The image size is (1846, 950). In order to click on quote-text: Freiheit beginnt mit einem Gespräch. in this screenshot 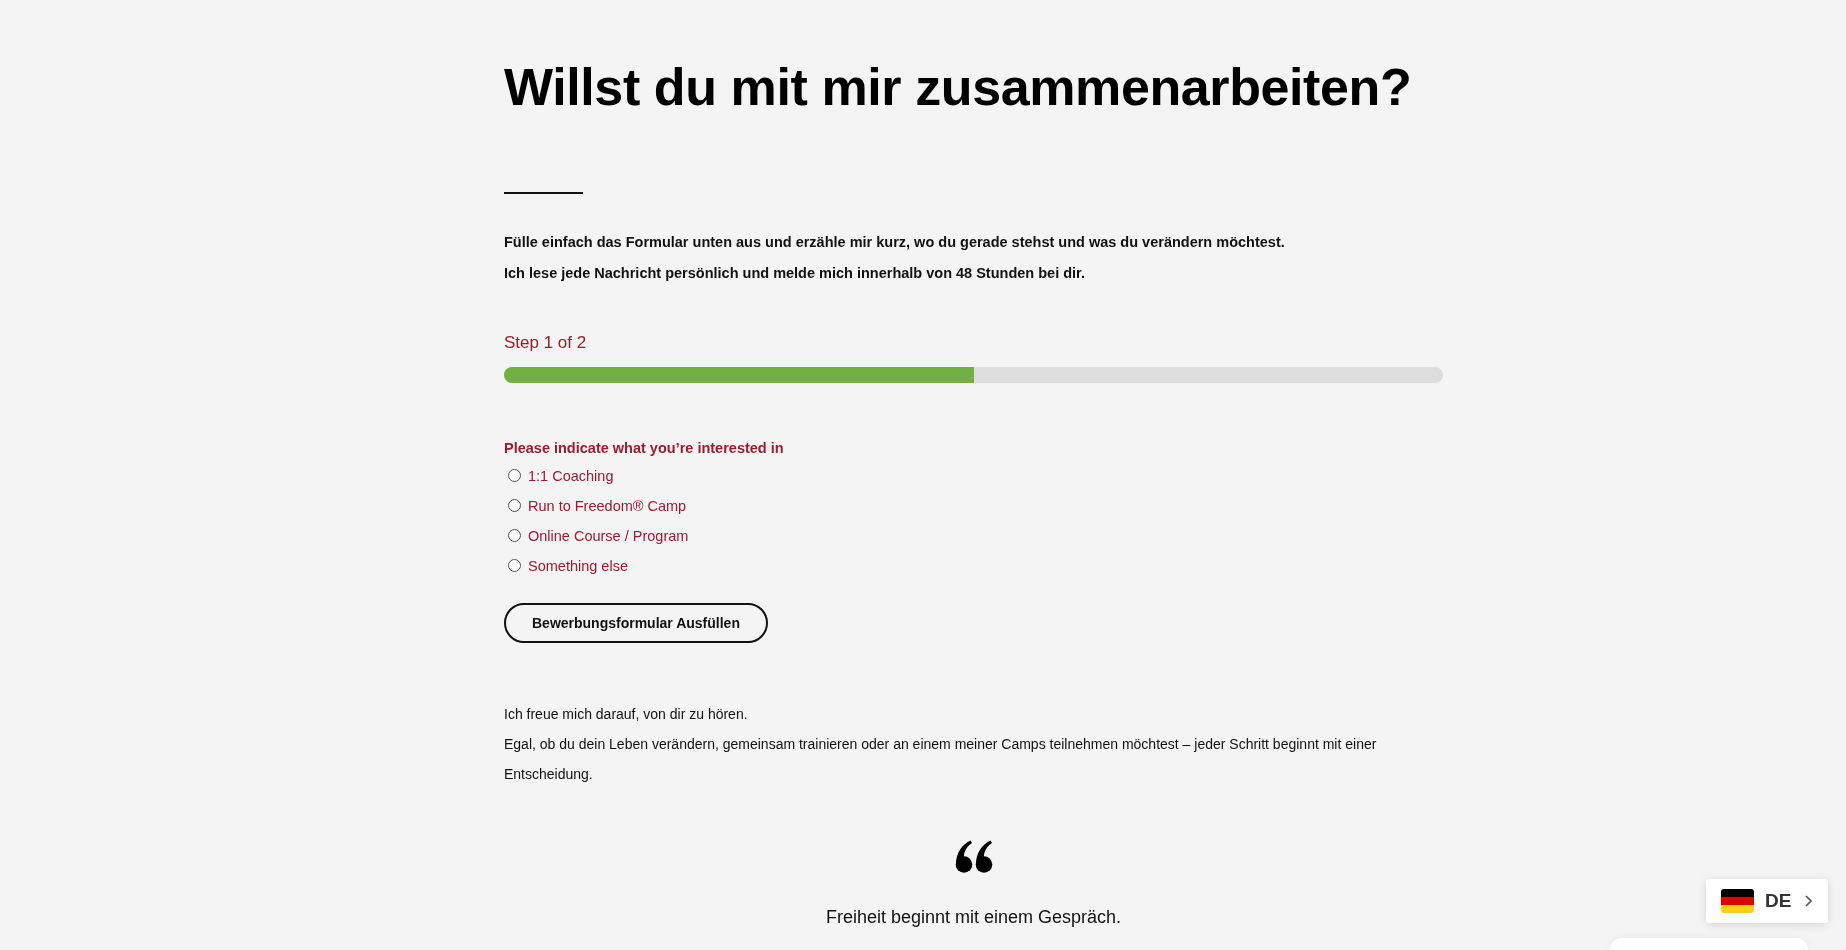, I will do `click(973, 917)`.